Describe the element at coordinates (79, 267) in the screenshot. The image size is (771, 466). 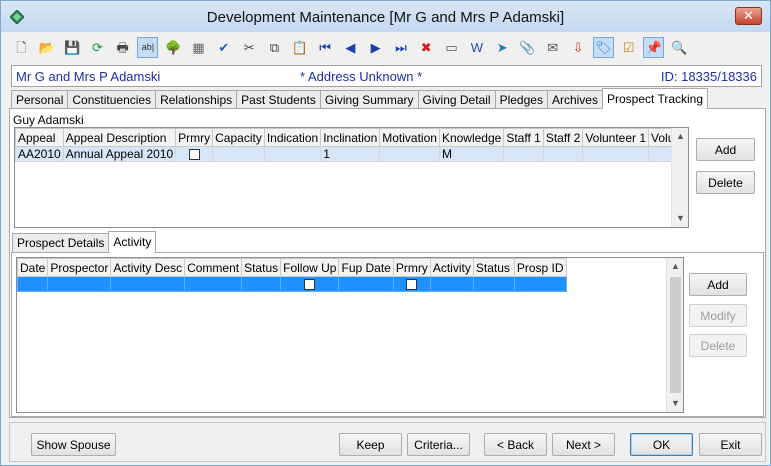
I see `column-header-prospector: Prospector` at that location.